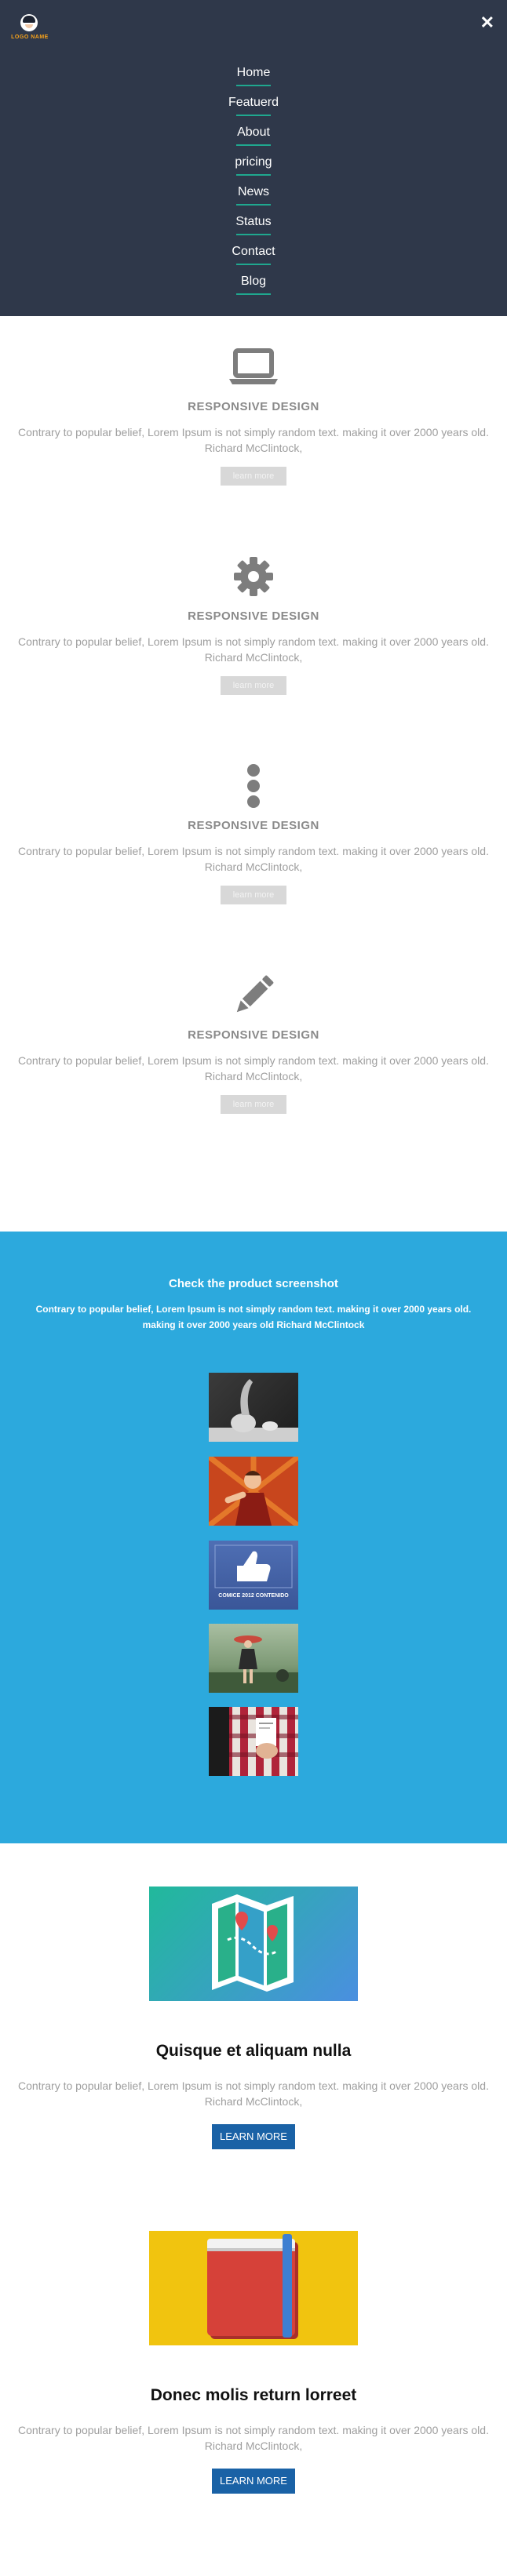 The image size is (507, 2576). I want to click on nav-item-label: About, so click(253, 132).